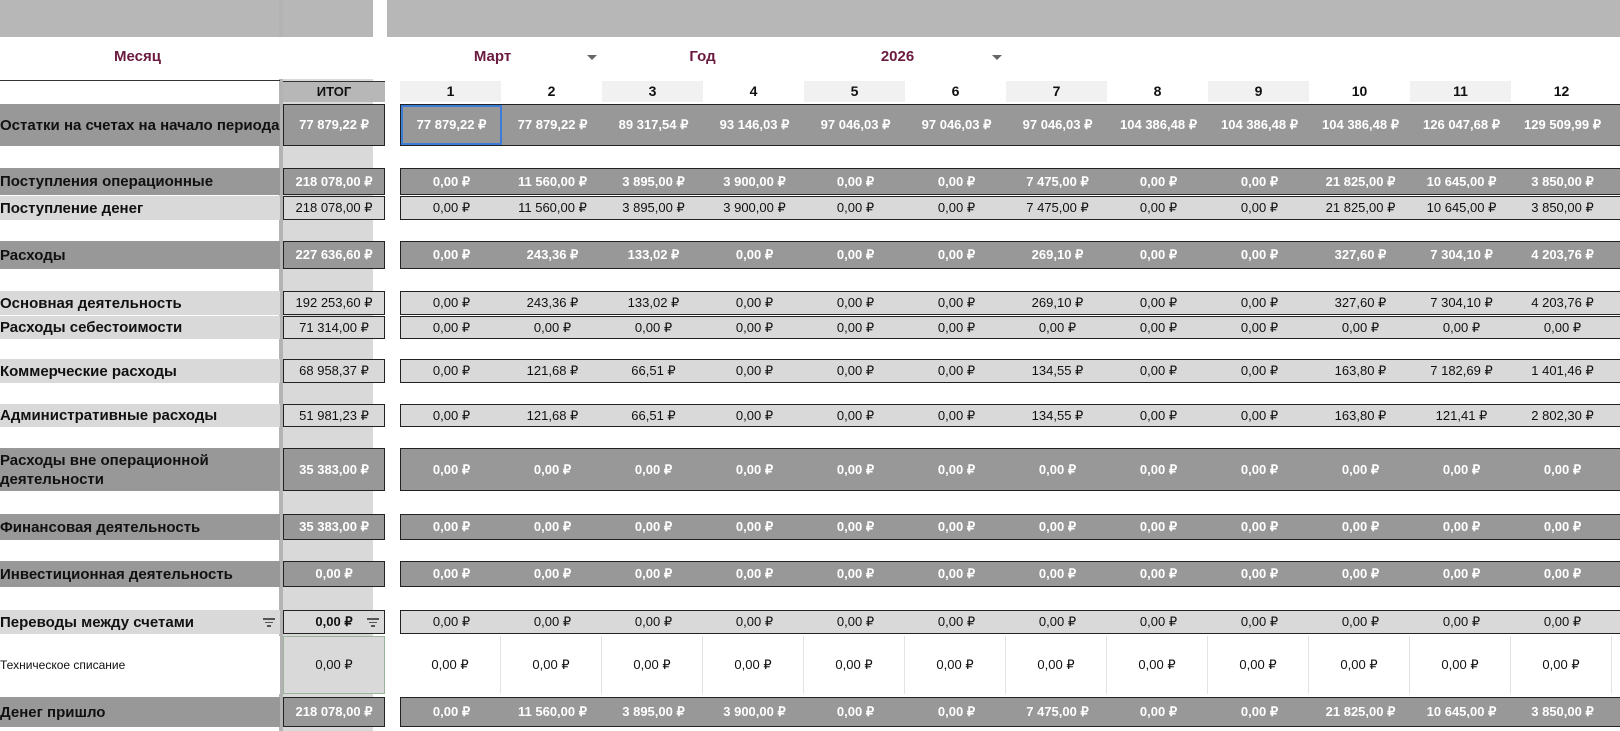 Image resolution: width=1620 pixels, height=731 pixels. I want to click on day-cell: 134,55 ₽, so click(1057, 371).